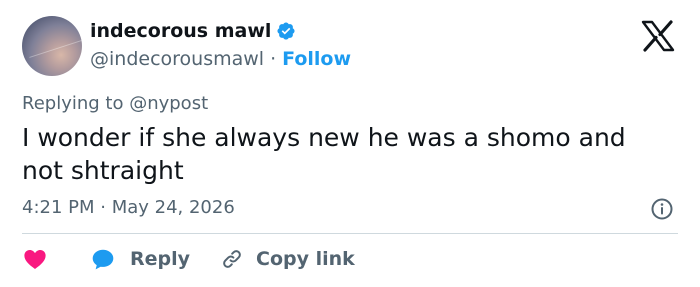 This screenshot has width=700, height=287. I want to click on follow-button: Follow, so click(316, 59).